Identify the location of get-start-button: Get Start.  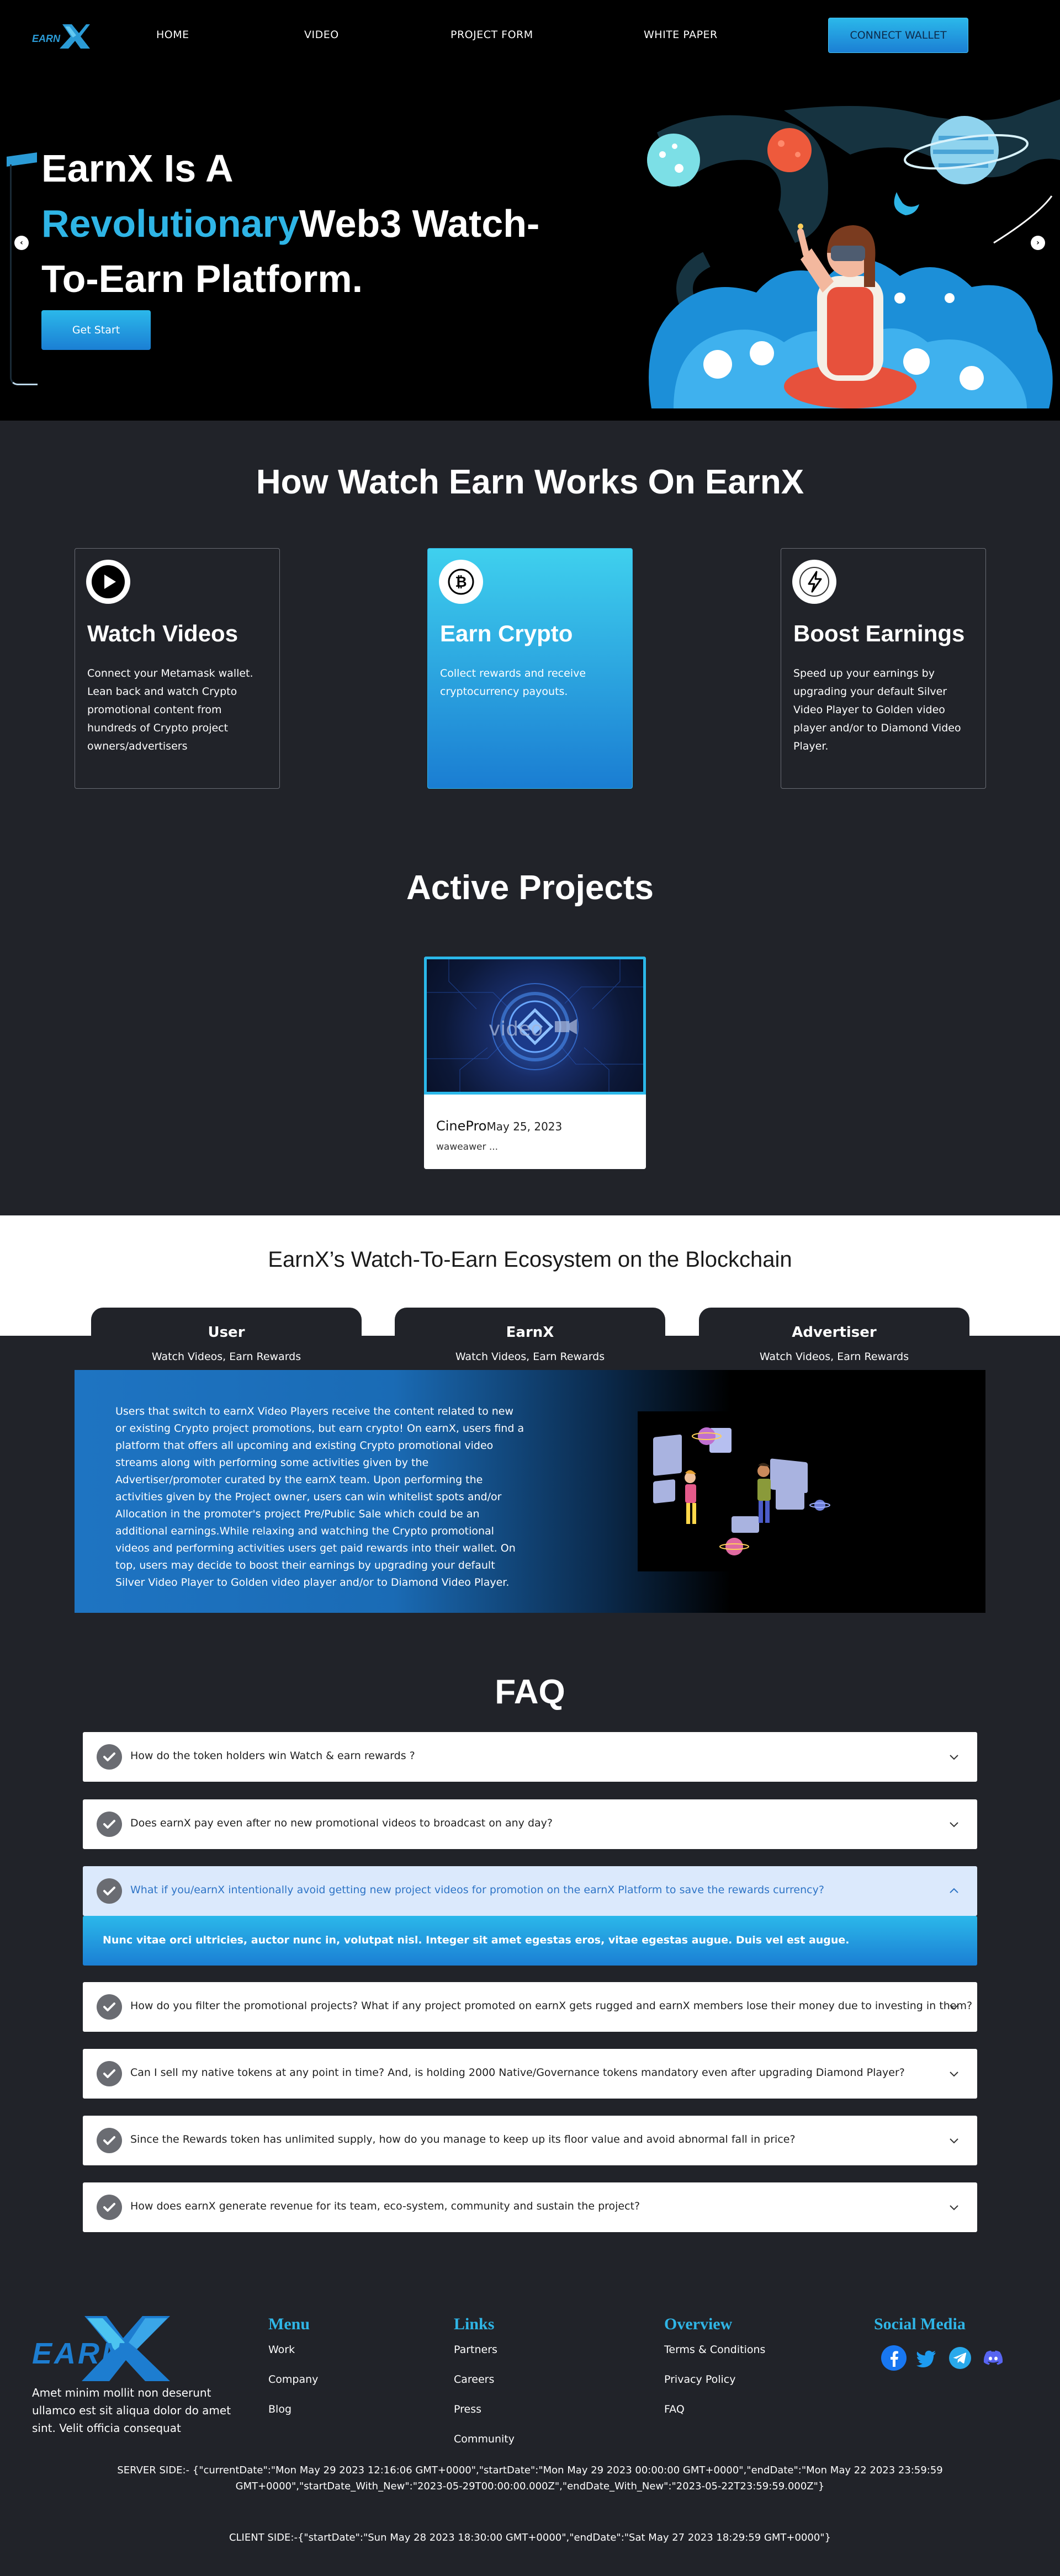
(96, 330).